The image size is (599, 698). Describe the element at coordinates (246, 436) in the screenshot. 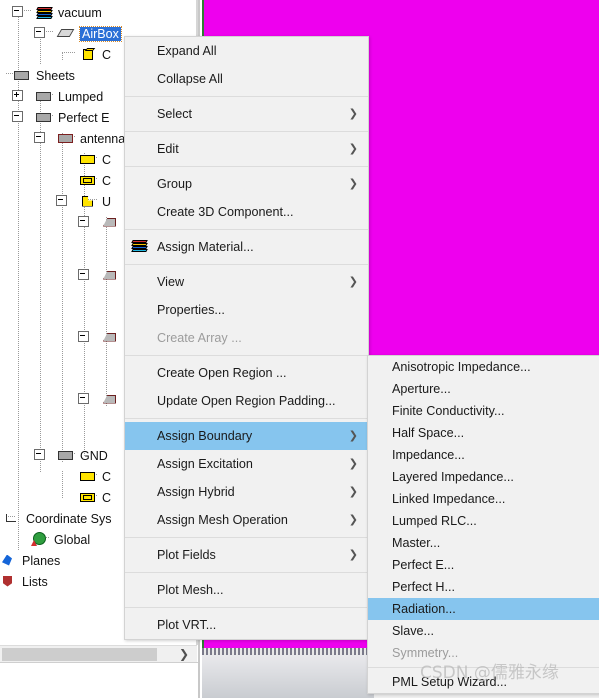

I see `menu-item-assign-boundary: Assign Boundary ❯` at that location.